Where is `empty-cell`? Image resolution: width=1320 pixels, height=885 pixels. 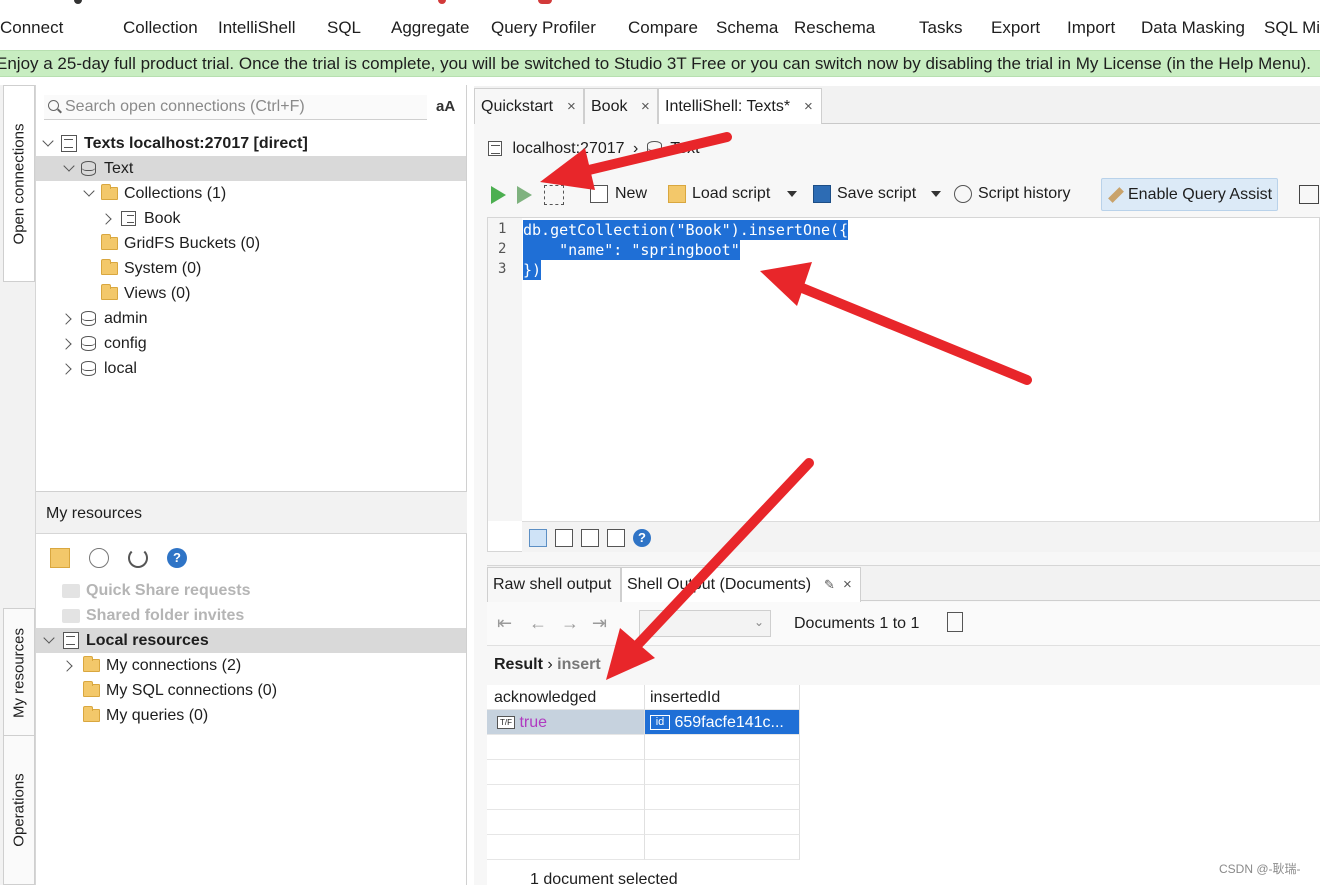
empty-cell is located at coordinates (722, 747).